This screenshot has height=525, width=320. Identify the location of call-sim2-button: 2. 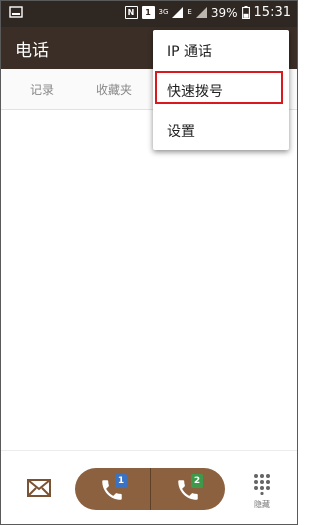
(187, 489).